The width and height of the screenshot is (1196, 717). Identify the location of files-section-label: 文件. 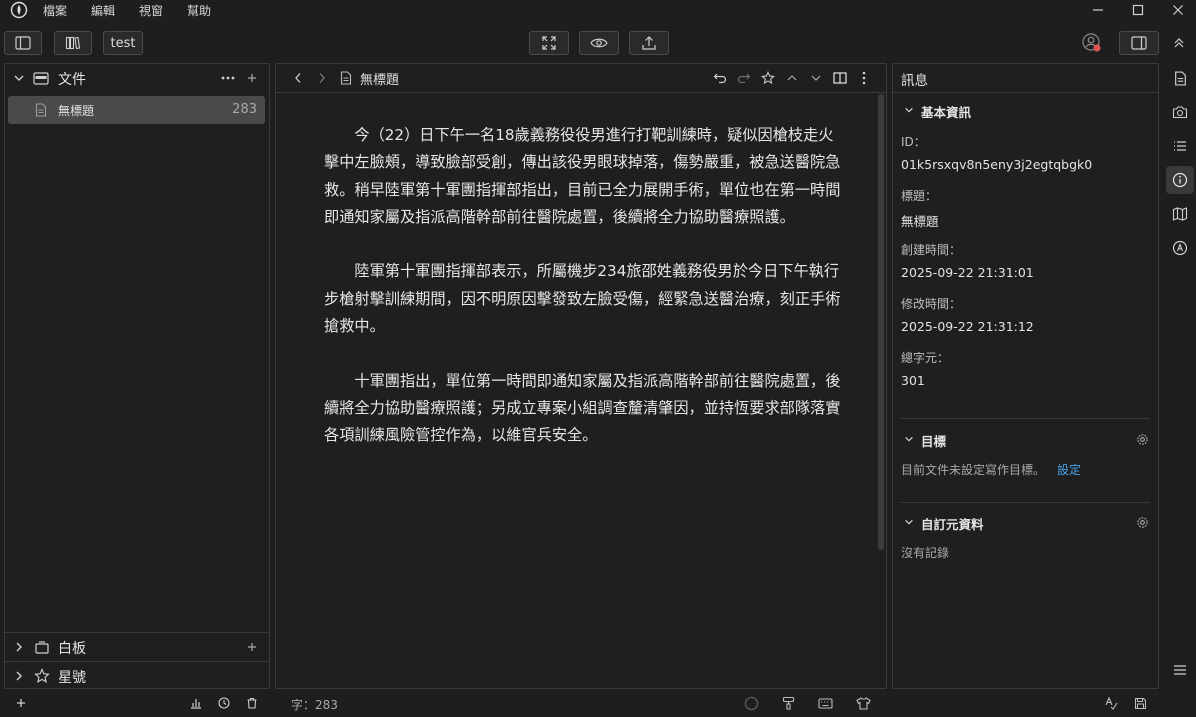
(72, 80).